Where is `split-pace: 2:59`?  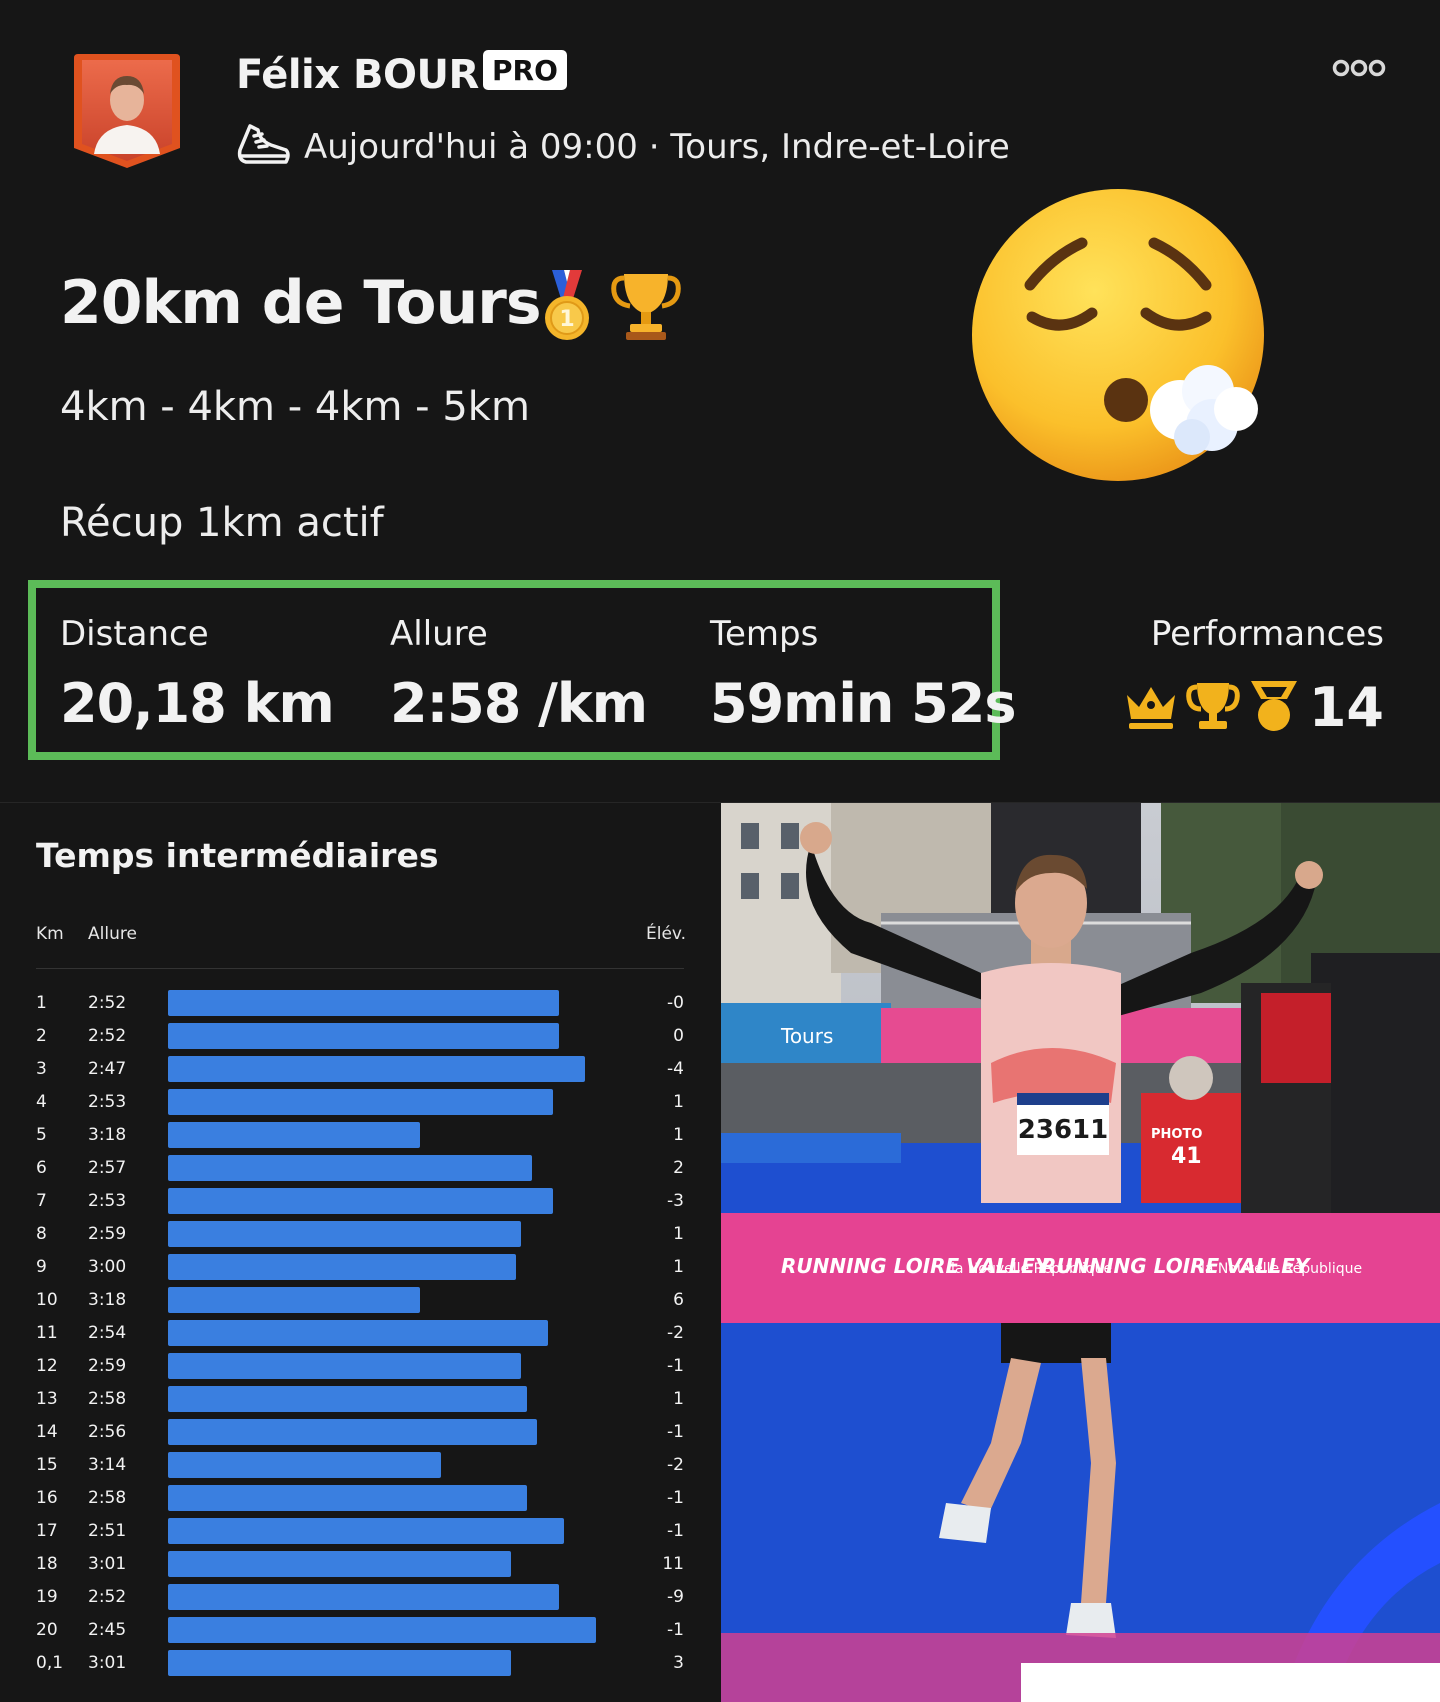
split-pace: 2:59 is located at coordinates (107, 1366).